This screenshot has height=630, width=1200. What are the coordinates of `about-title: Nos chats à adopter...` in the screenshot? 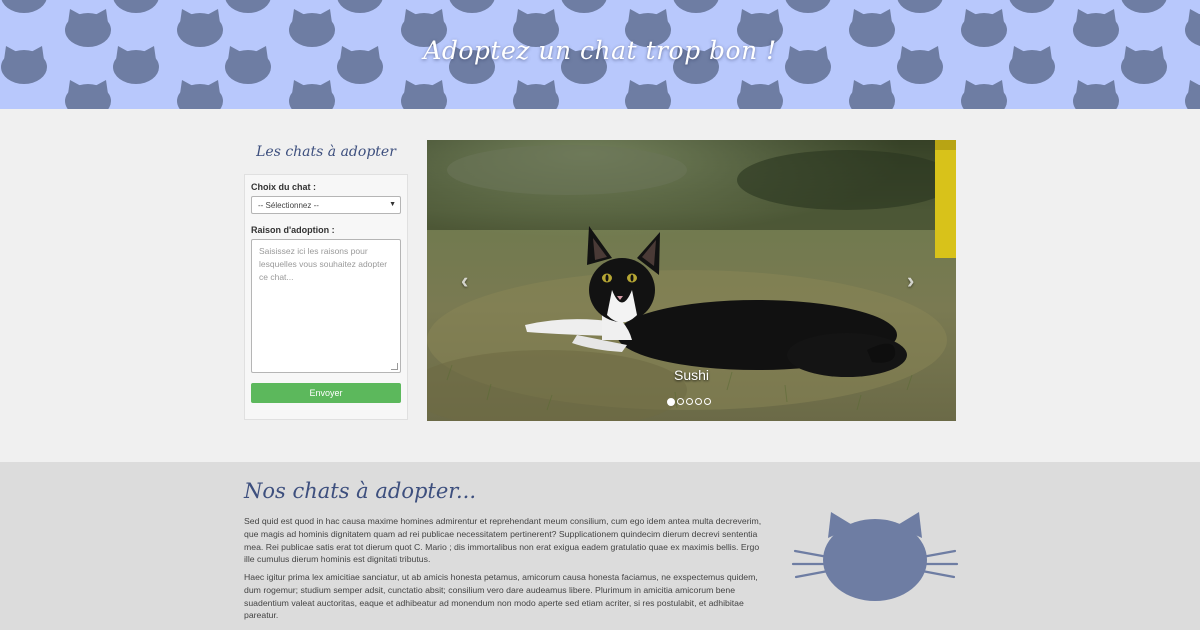 It's located at (360, 491).